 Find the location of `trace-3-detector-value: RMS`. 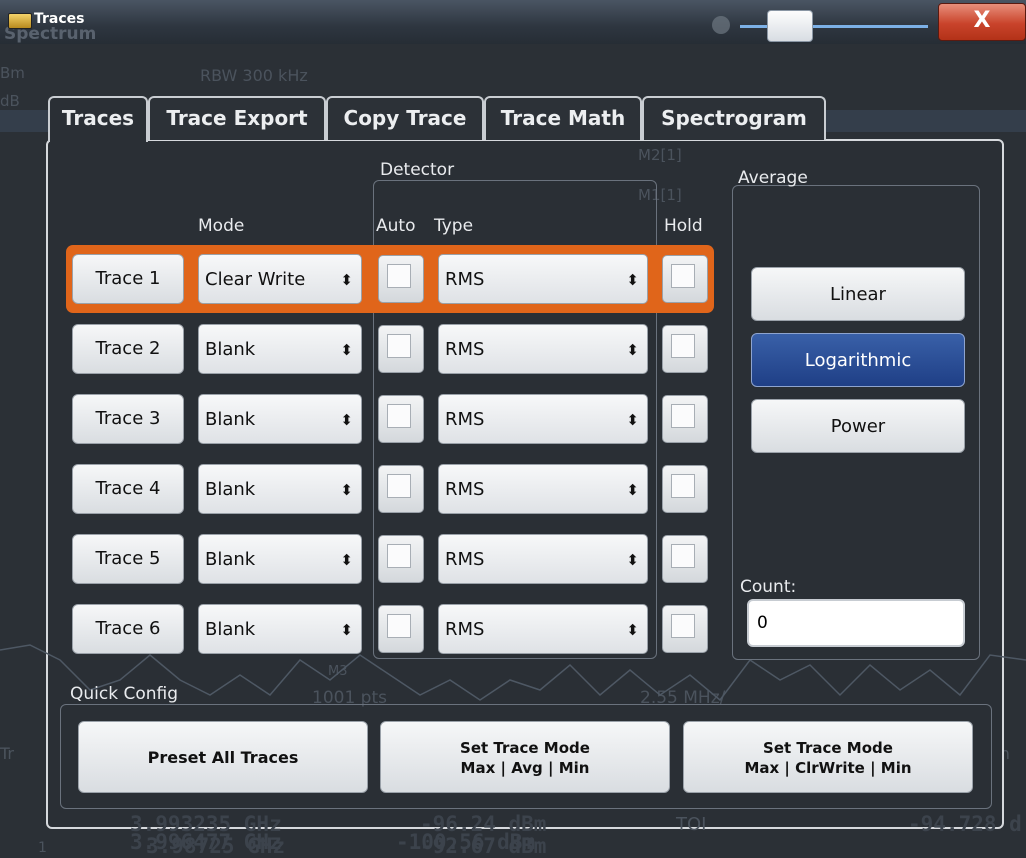

trace-3-detector-value: RMS is located at coordinates (465, 419).